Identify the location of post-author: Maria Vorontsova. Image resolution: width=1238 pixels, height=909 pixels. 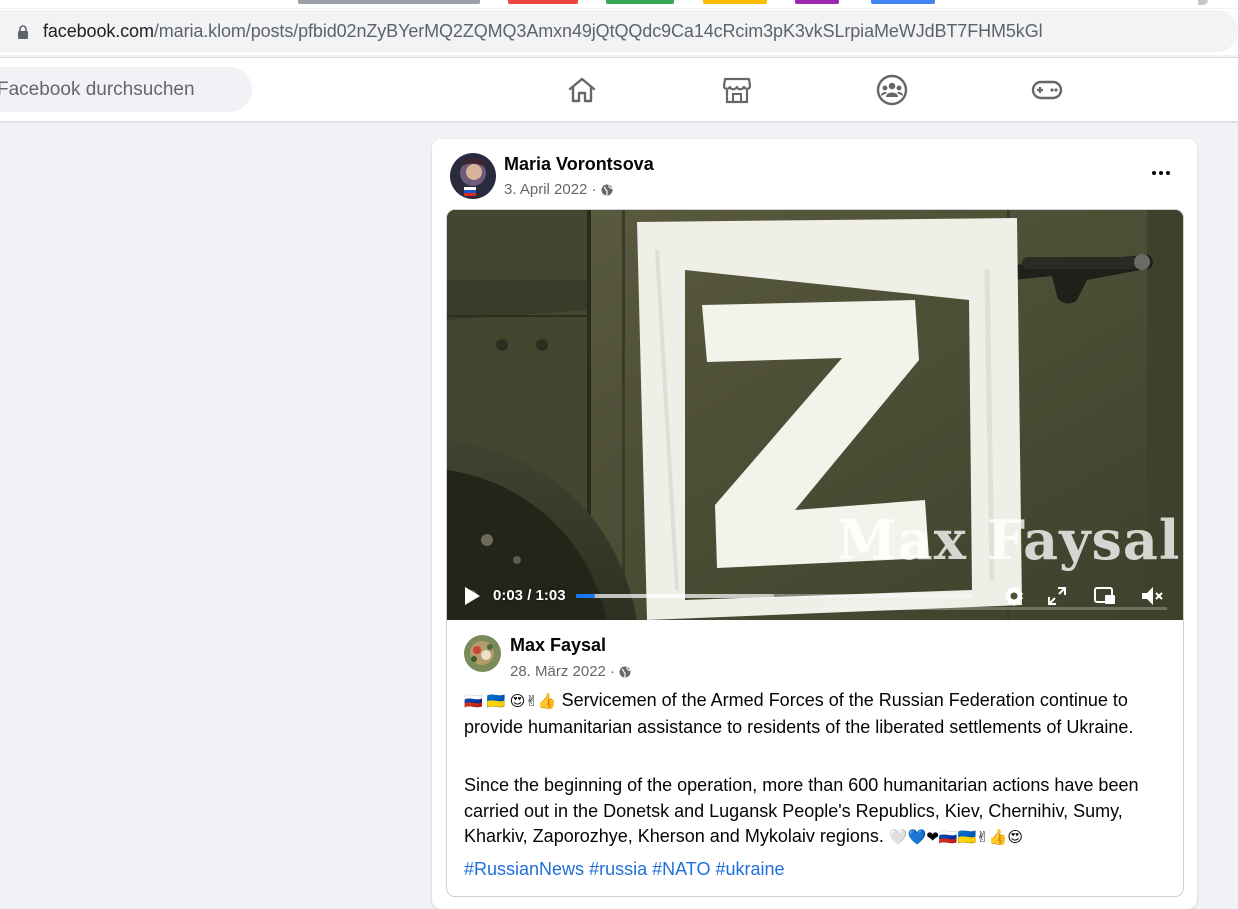
(579, 164).